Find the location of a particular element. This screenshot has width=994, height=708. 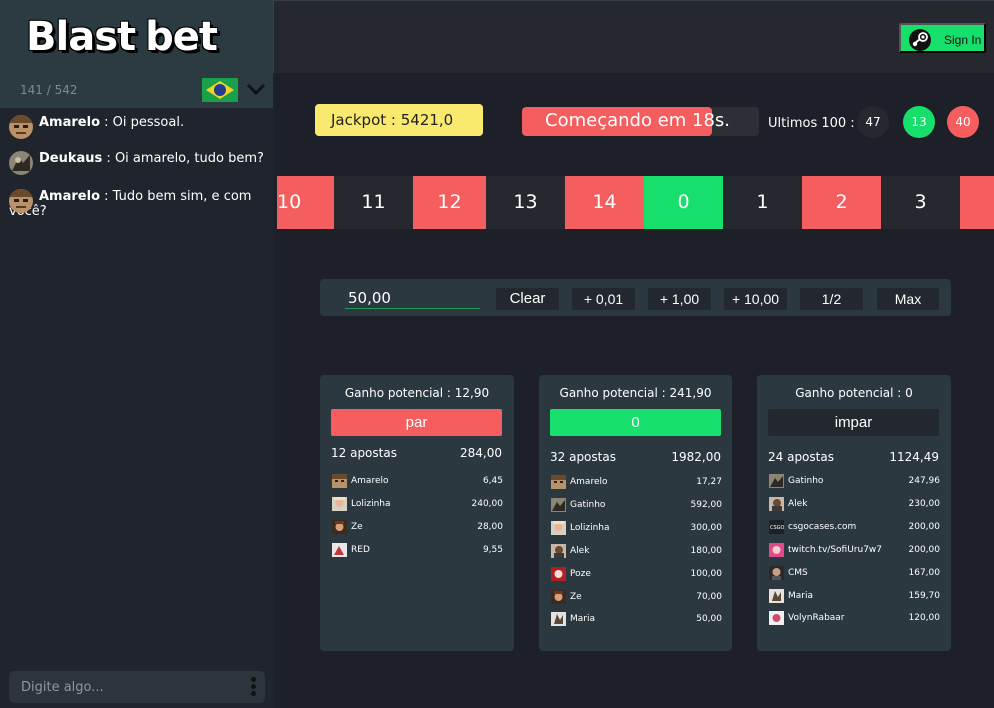

last-result-ball: 47 is located at coordinates (873, 122).